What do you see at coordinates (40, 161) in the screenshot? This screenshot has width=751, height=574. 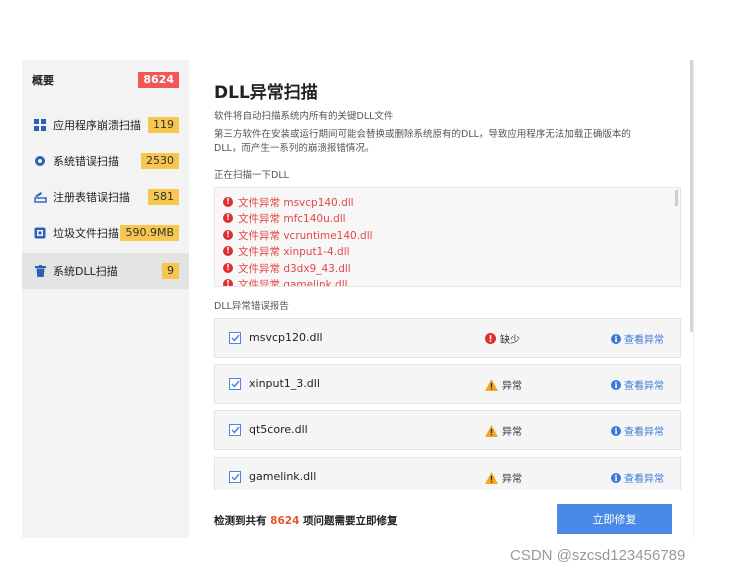 I see `gear-icon` at bounding box center [40, 161].